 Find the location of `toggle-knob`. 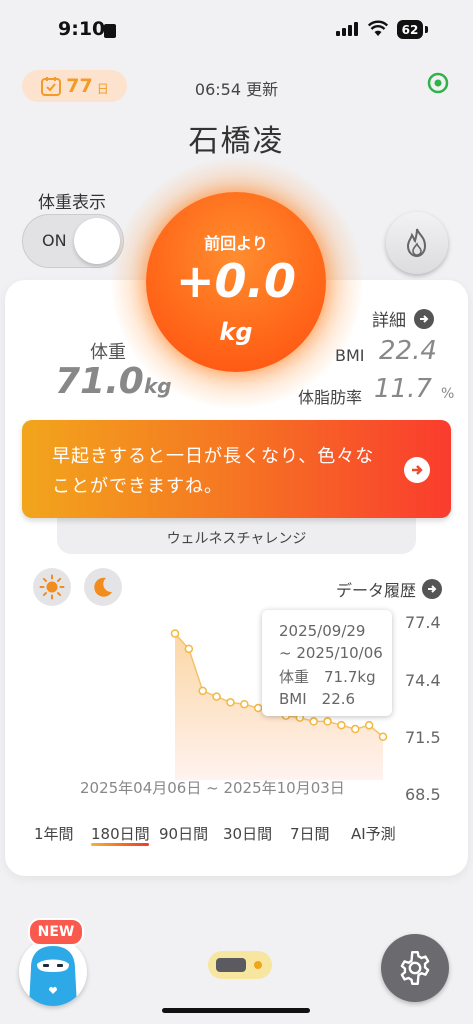

toggle-knob is located at coordinates (97, 241).